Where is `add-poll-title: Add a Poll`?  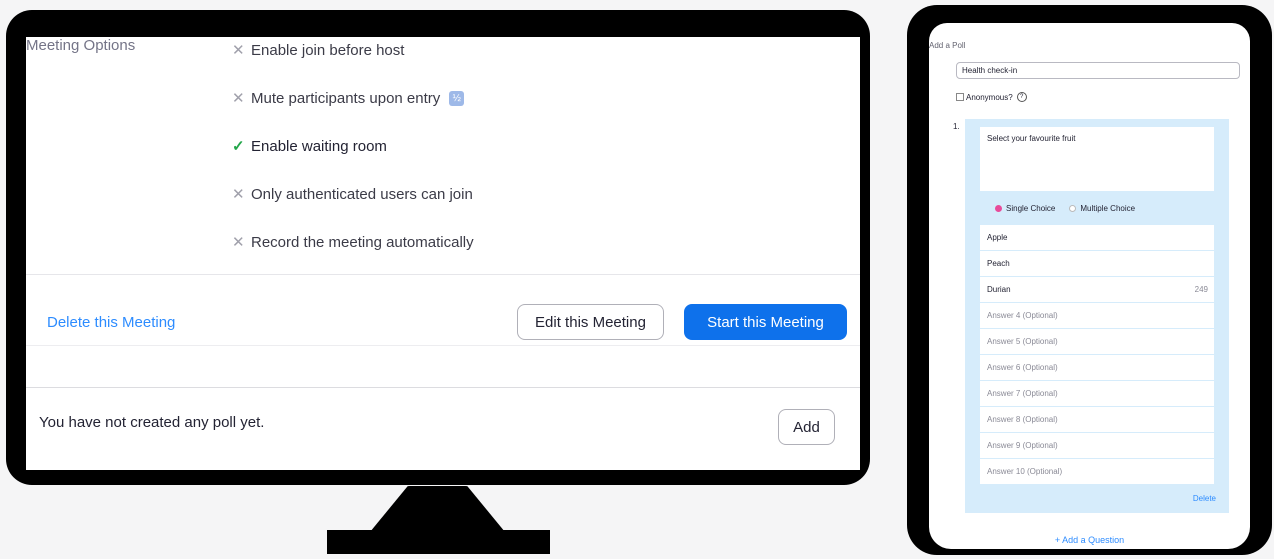 add-poll-title: Add a Poll is located at coordinates (947, 45).